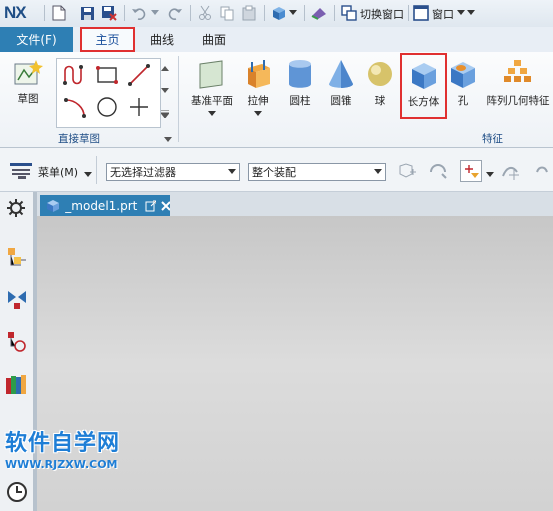 Image resolution: width=553 pixels, height=511 pixels. I want to click on arc-icon, so click(75, 108).